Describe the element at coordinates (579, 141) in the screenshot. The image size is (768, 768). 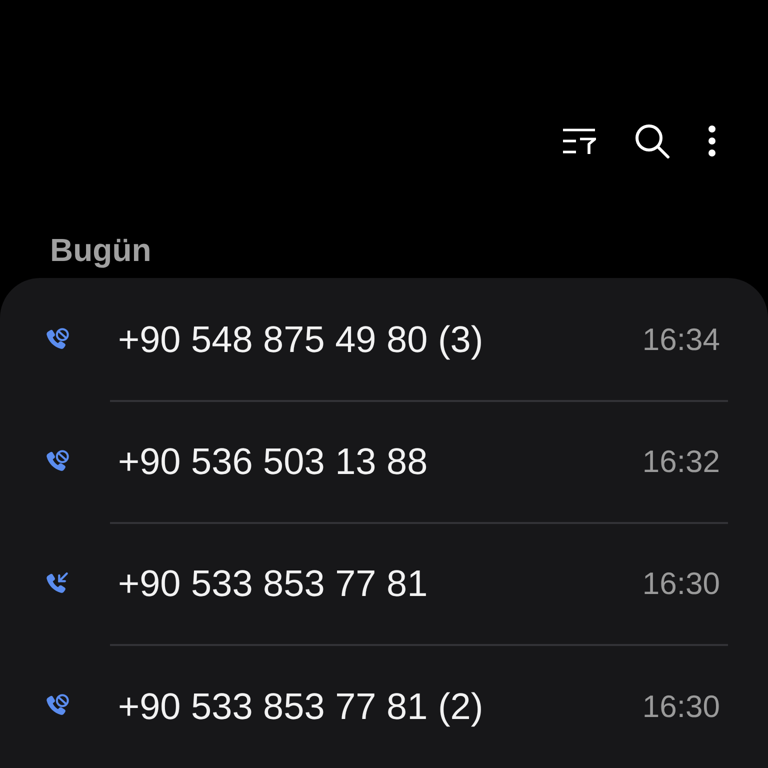
I see `filter-icon` at that location.